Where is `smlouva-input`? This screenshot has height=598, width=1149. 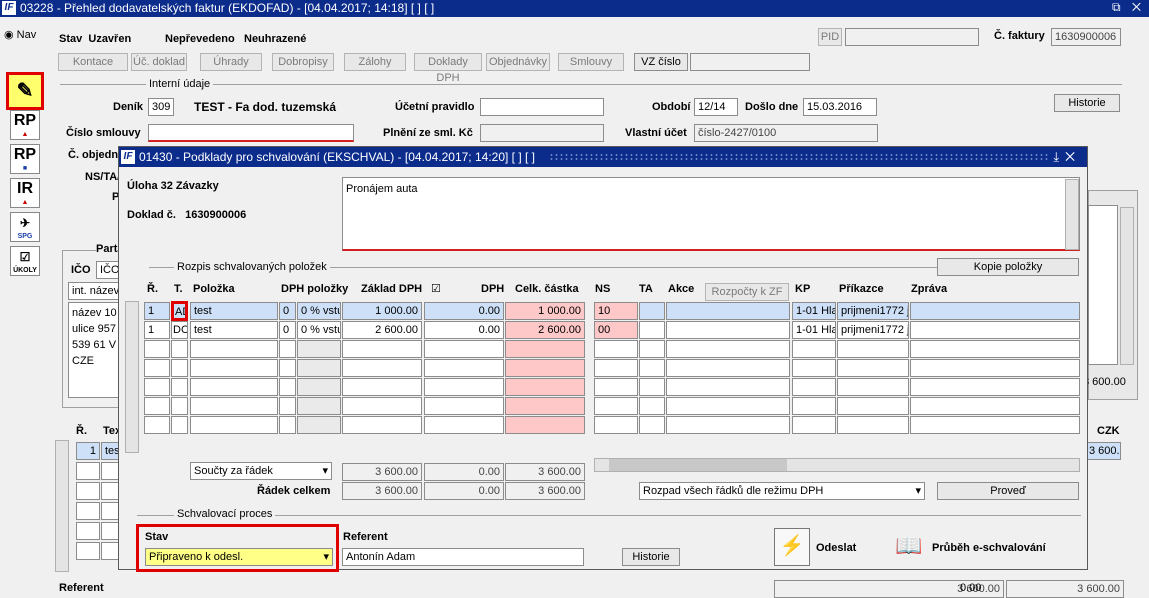 smlouva-input is located at coordinates (251, 133).